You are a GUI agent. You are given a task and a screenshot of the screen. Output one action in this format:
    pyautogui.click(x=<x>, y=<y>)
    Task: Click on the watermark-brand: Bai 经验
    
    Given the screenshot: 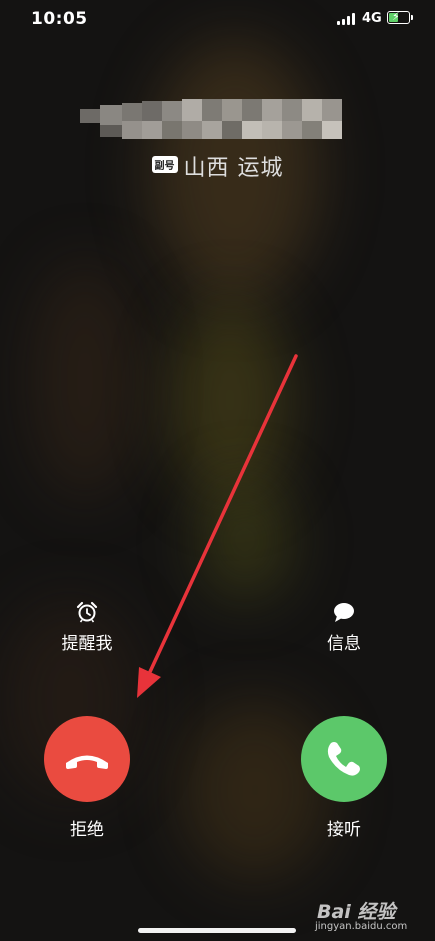 What is the action you would take?
    pyautogui.click(x=356, y=912)
    